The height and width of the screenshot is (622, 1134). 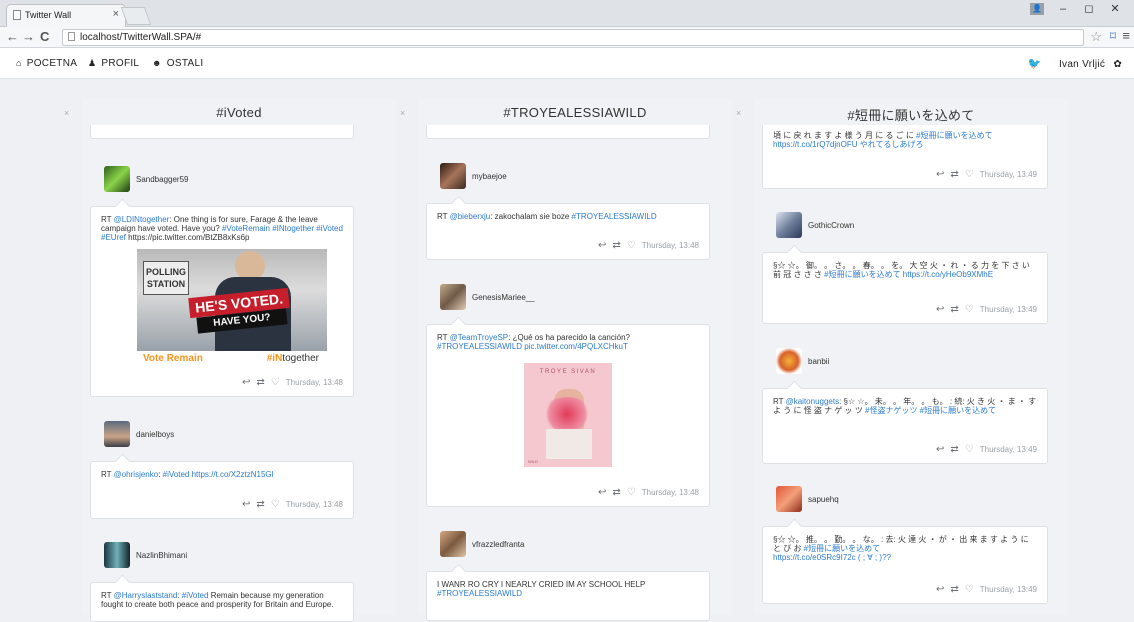 I want to click on bookmark-star-icon: ☆, so click(x=1096, y=37).